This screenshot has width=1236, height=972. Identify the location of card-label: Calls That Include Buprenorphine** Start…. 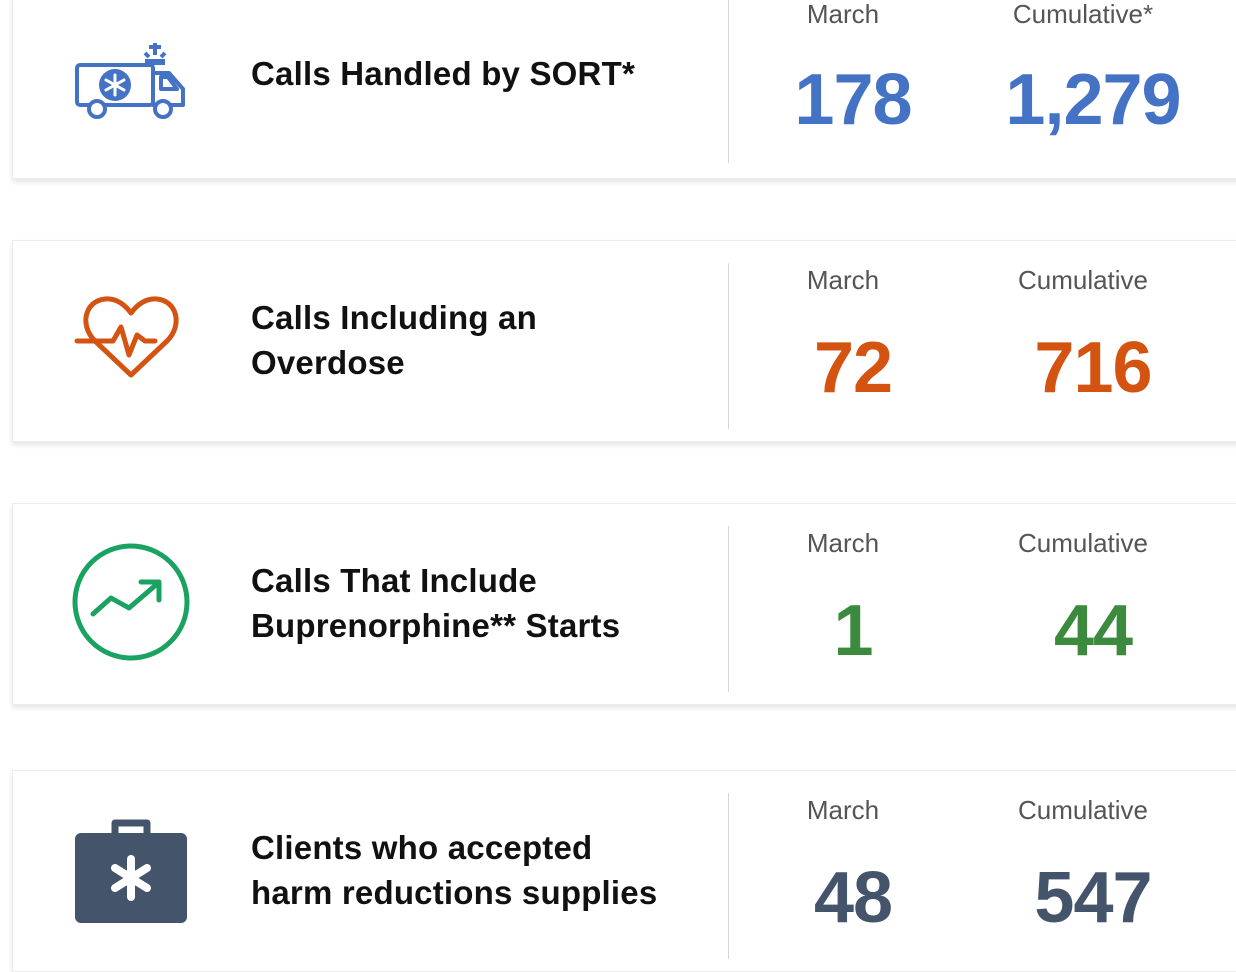
(435, 603).